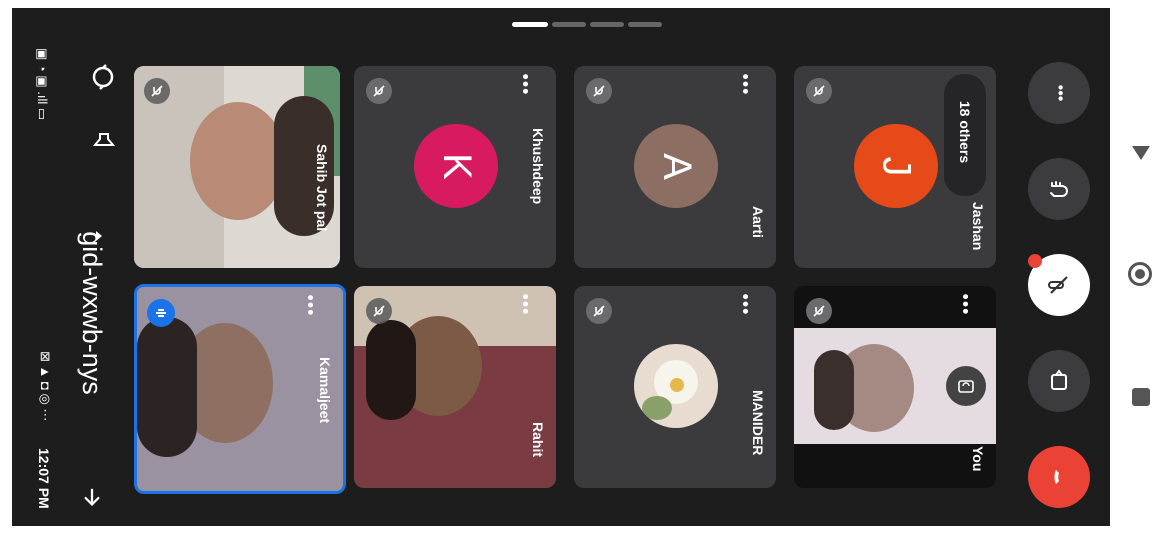 The height and width of the screenshot is (534, 1171). Describe the element at coordinates (104, 142) in the screenshot. I see `speaker-icon` at that location.